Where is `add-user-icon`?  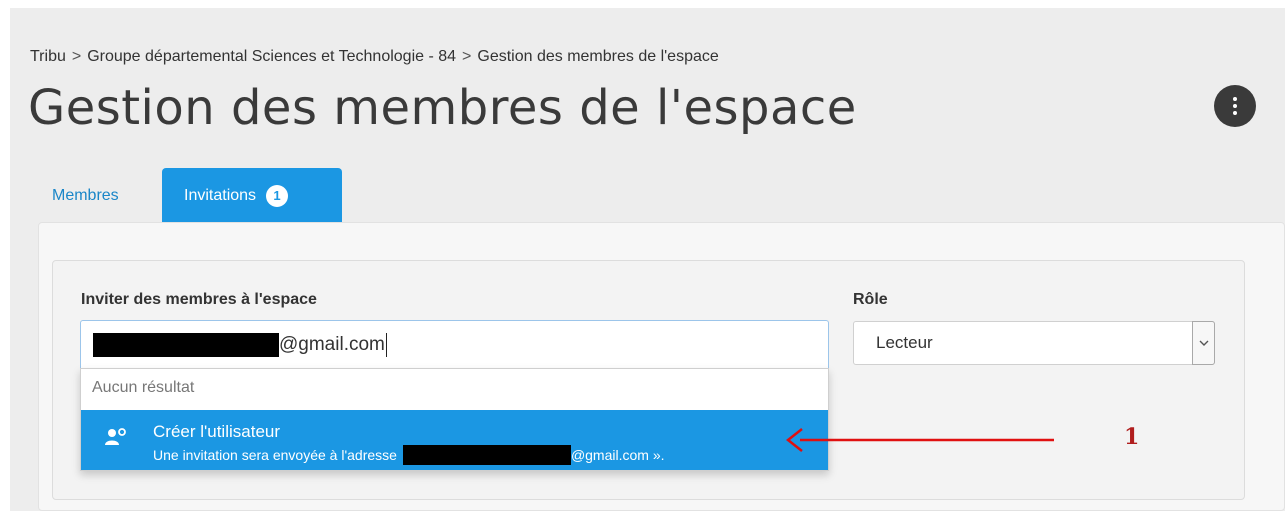 add-user-icon is located at coordinates (115, 436).